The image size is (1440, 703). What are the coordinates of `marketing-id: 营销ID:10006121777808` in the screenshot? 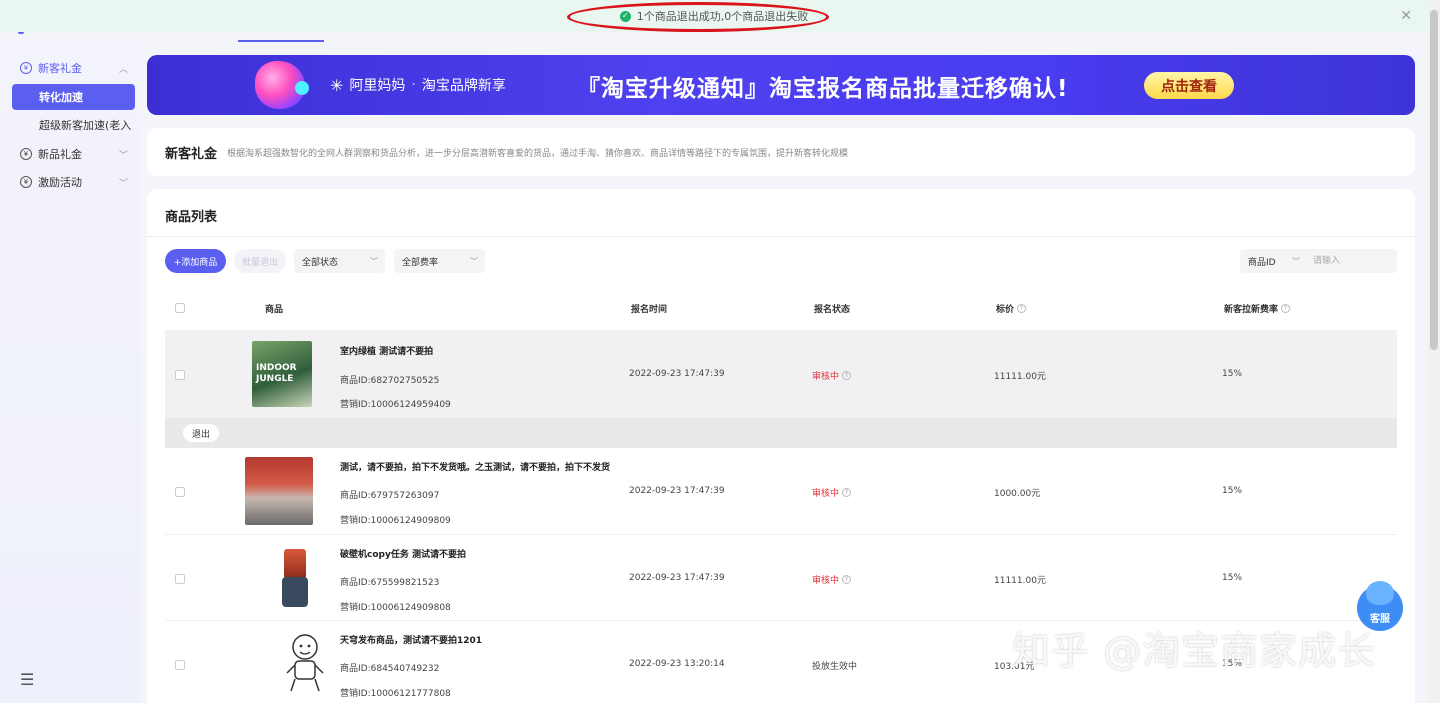 It's located at (395, 694).